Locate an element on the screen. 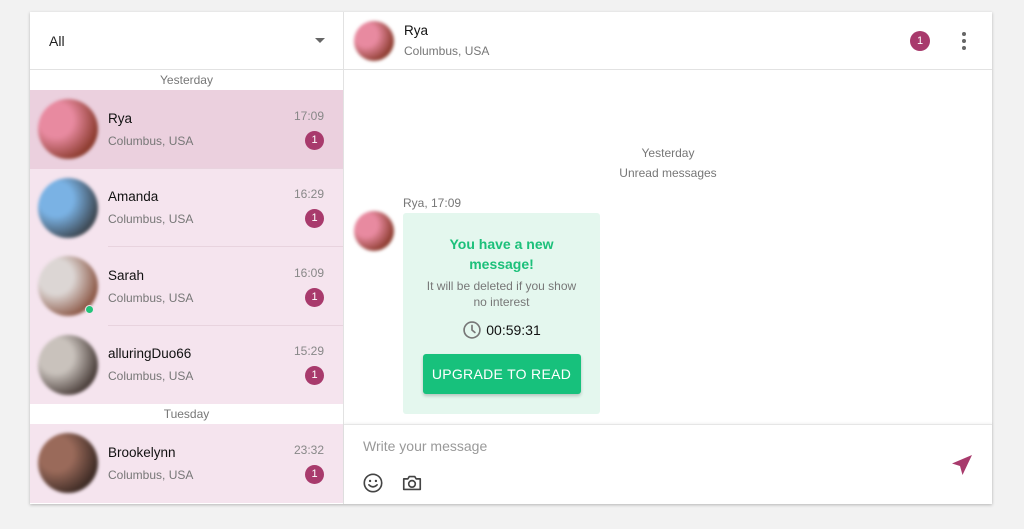  countdown-value: 00:59:31 is located at coordinates (513, 330).